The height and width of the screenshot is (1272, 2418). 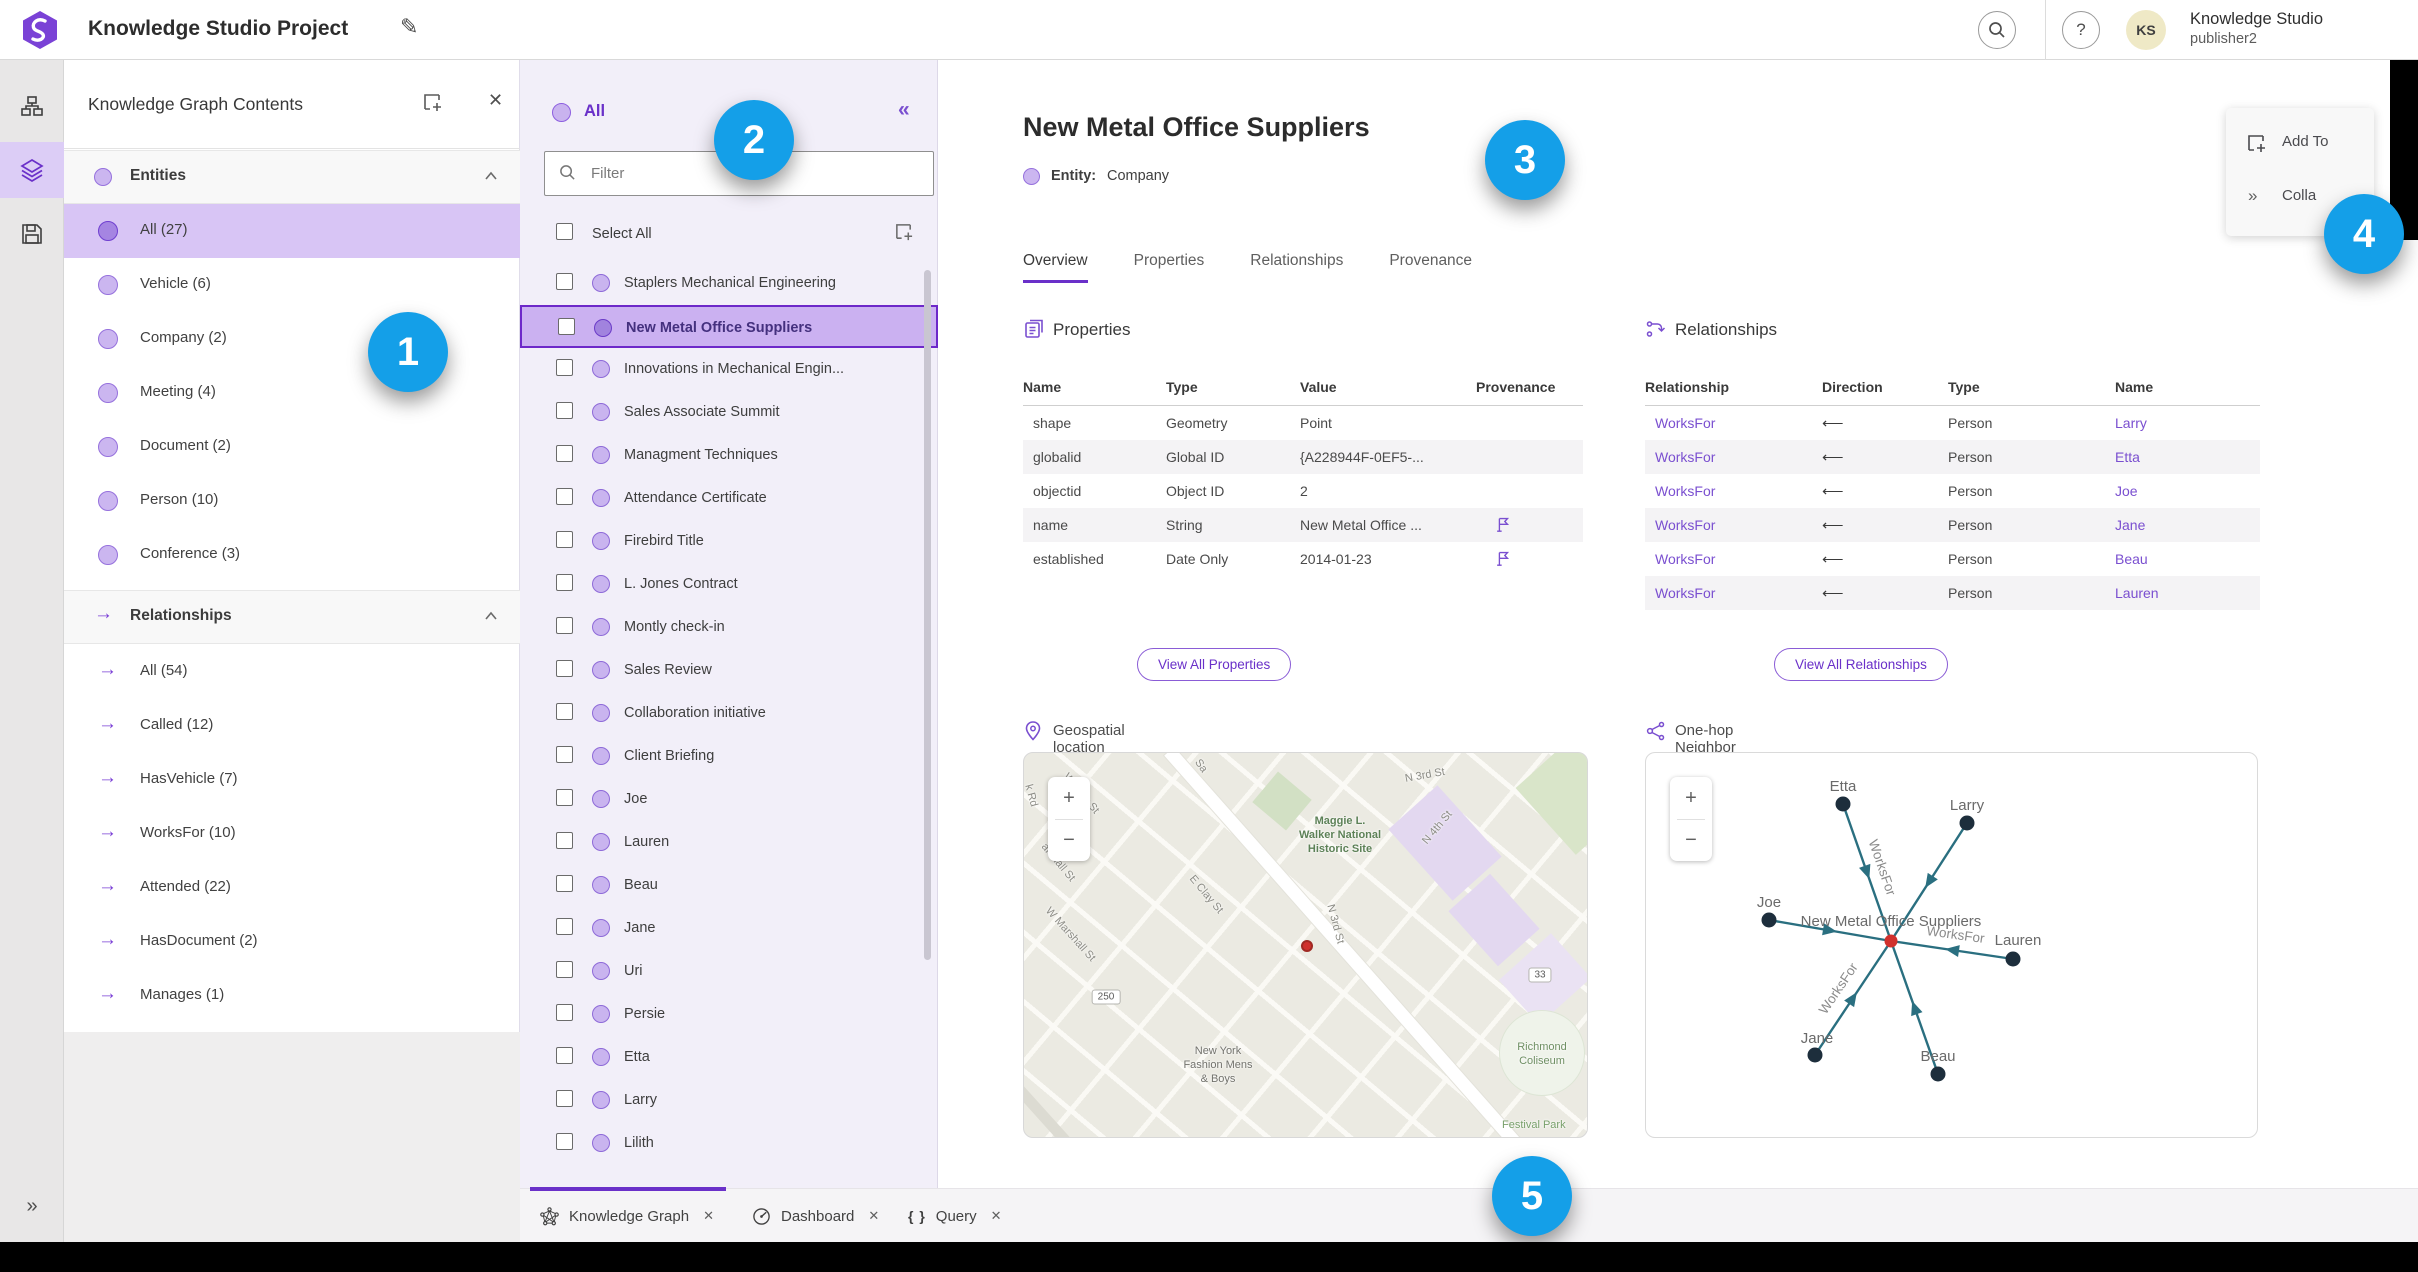 What do you see at coordinates (292, 617) in the screenshot?
I see `relationships-section-header: → Relationships` at bounding box center [292, 617].